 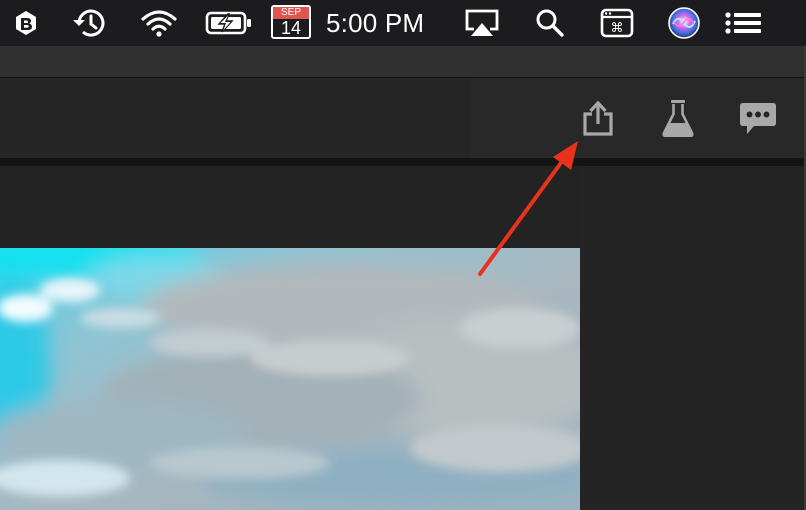 I want to click on menu-bar-clock: 5:00 PM, so click(x=386, y=23).